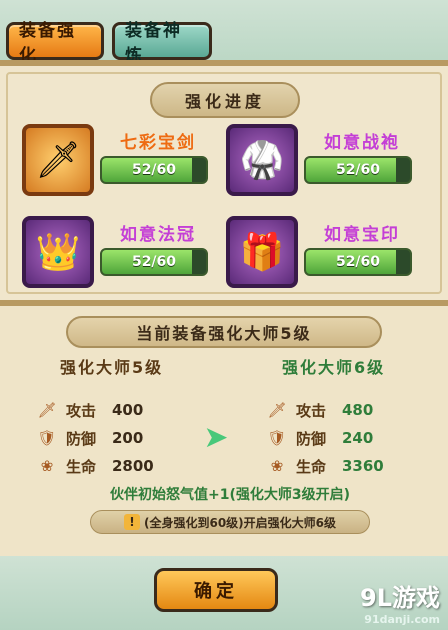  I want to click on tab-bar: 装备强化 装备神炼, so click(109, 43).